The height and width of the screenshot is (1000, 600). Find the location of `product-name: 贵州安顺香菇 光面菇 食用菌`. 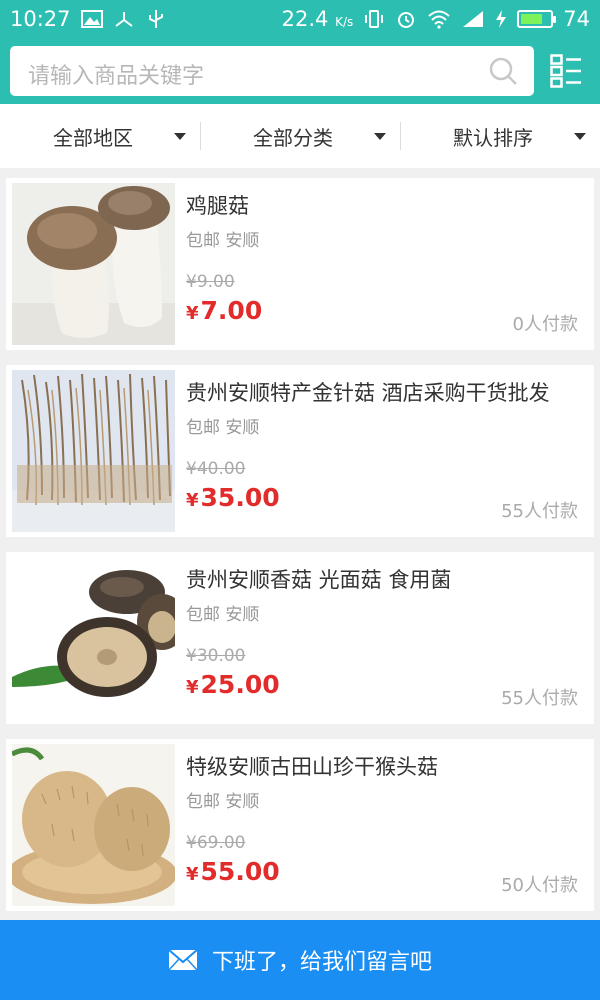

product-name: 贵州安顺香菇 光面菇 食用菌 is located at coordinates (318, 579).